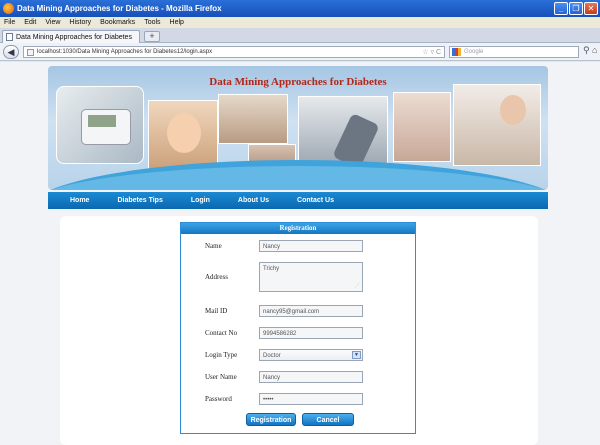 The height and width of the screenshot is (445, 600). What do you see at coordinates (271, 269) in the screenshot?
I see `address-value: Trichy` at bounding box center [271, 269].